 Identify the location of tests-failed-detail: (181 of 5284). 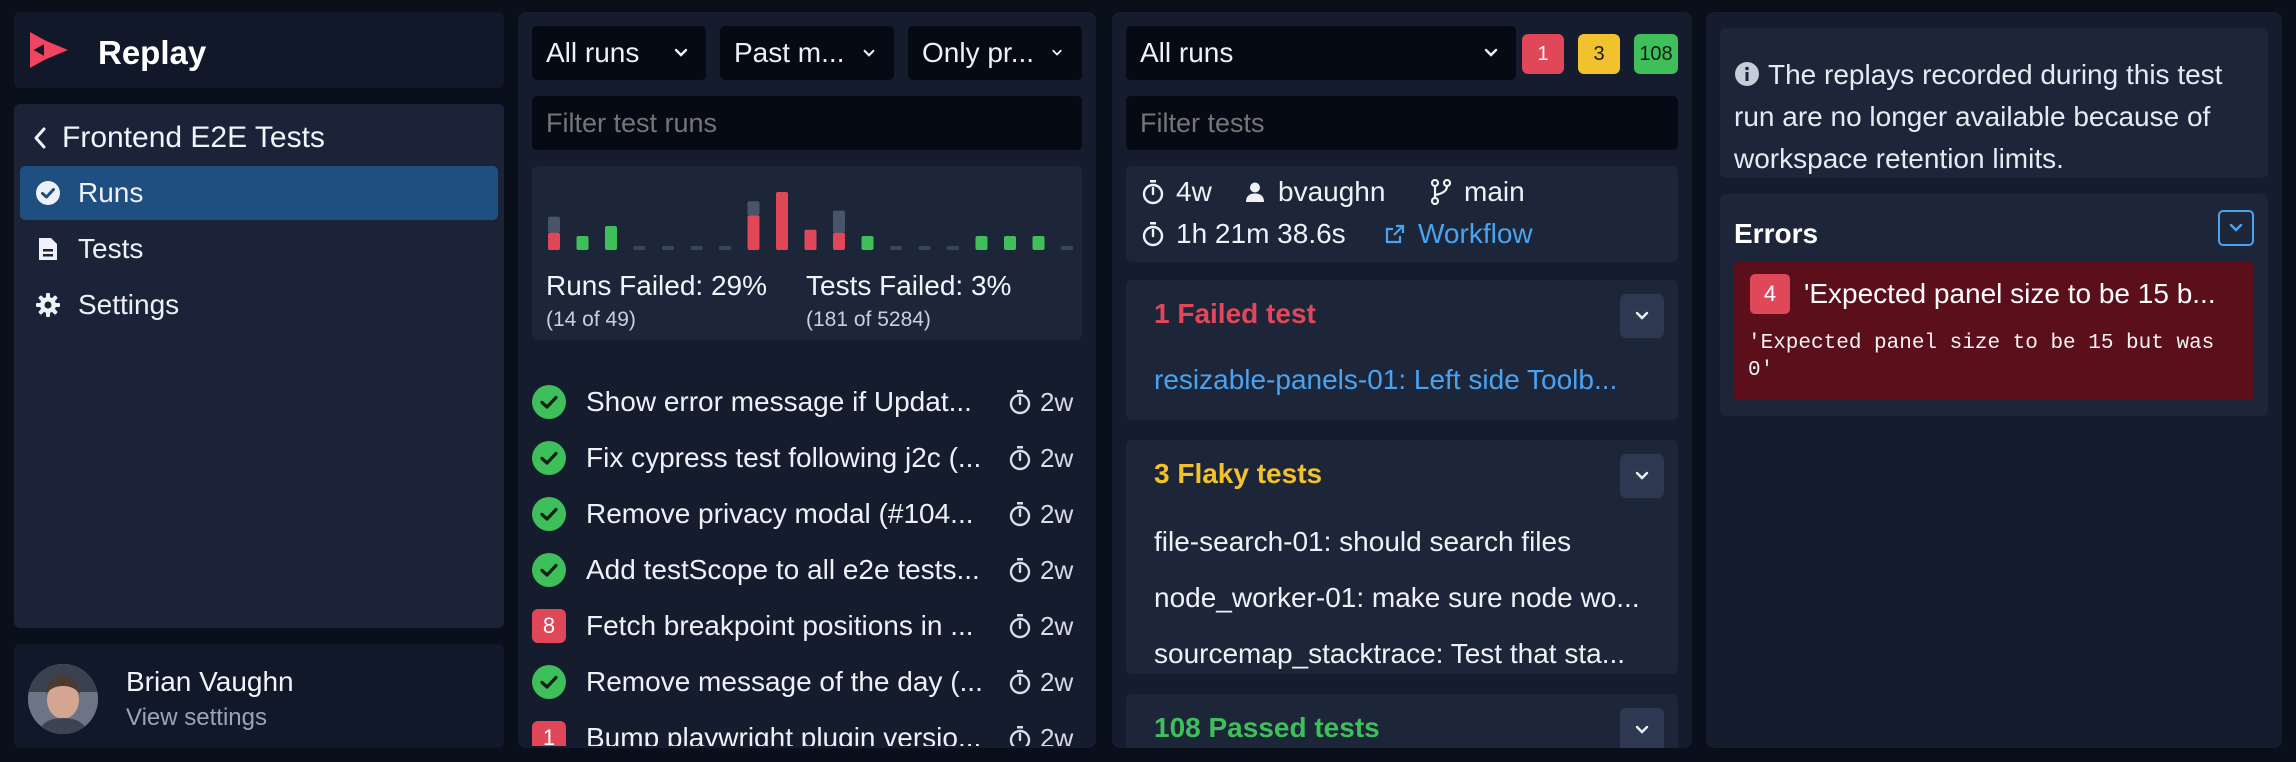
(868, 319).